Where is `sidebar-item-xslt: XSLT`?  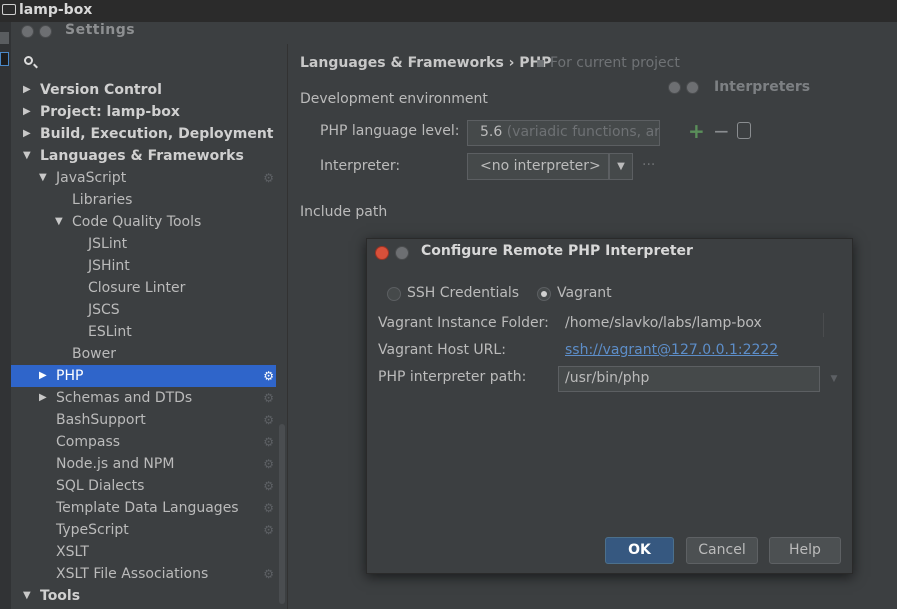 sidebar-item-xslt: XSLT is located at coordinates (143, 552).